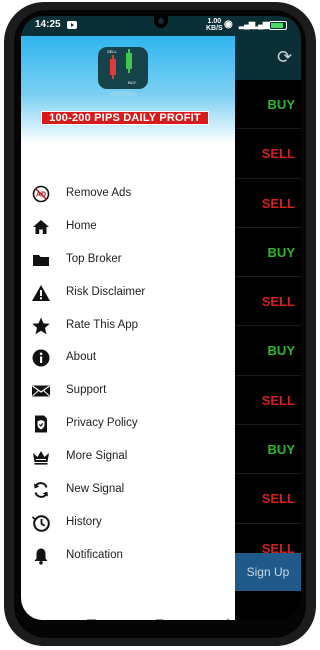 This screenshot has width=320, height=650. I want to click on recents-icon, so click(91, 619).